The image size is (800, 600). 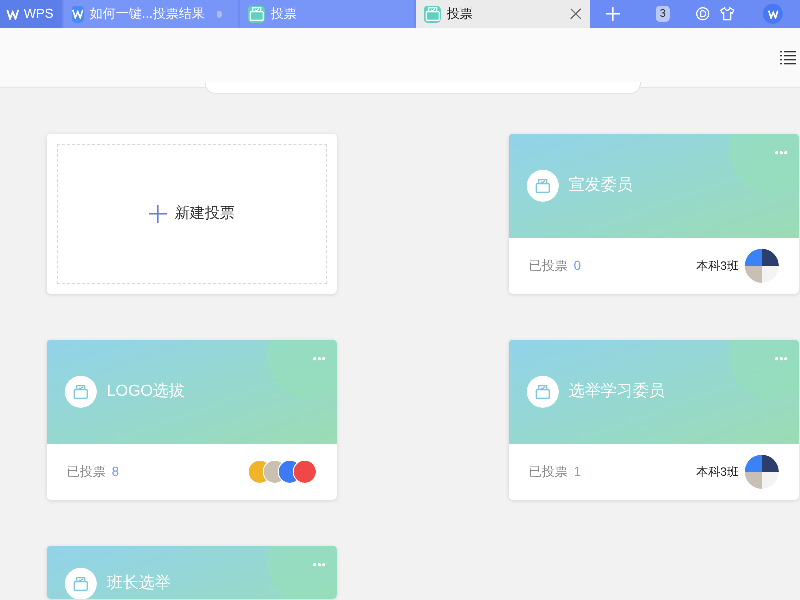 What do you see at coordinates (78, 14) in the screenshot?
I see `doc-app-icon` at bounding box center [78, 14].